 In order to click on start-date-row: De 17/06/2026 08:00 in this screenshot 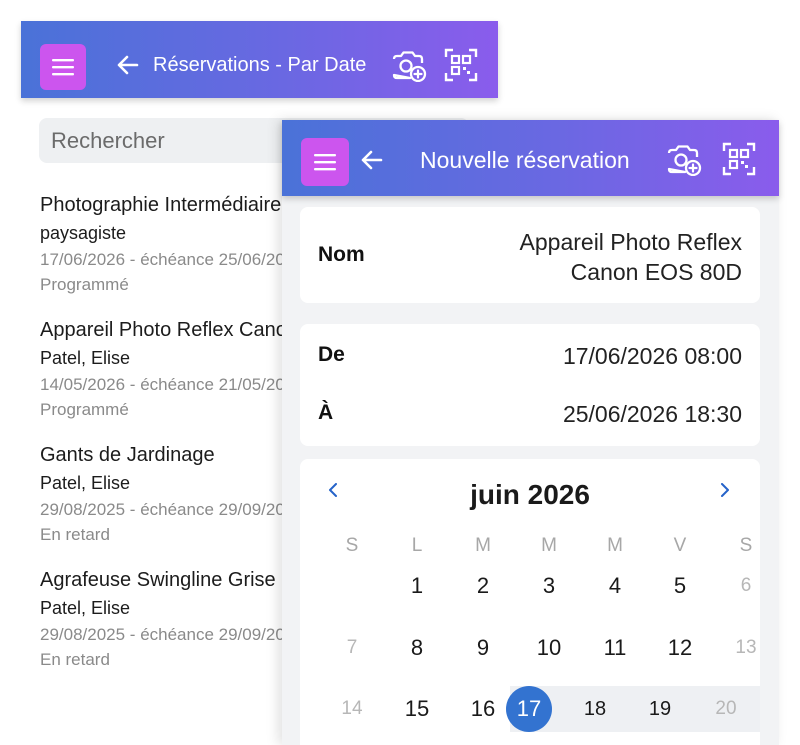, I will do `click(530, 358)`.